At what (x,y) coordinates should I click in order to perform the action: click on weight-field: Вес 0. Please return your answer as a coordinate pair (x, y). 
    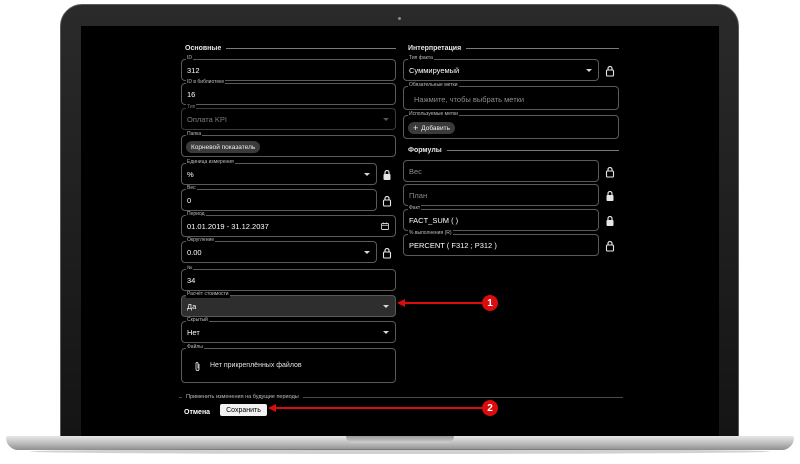
    Looking at the image, I should click on (279, 198).